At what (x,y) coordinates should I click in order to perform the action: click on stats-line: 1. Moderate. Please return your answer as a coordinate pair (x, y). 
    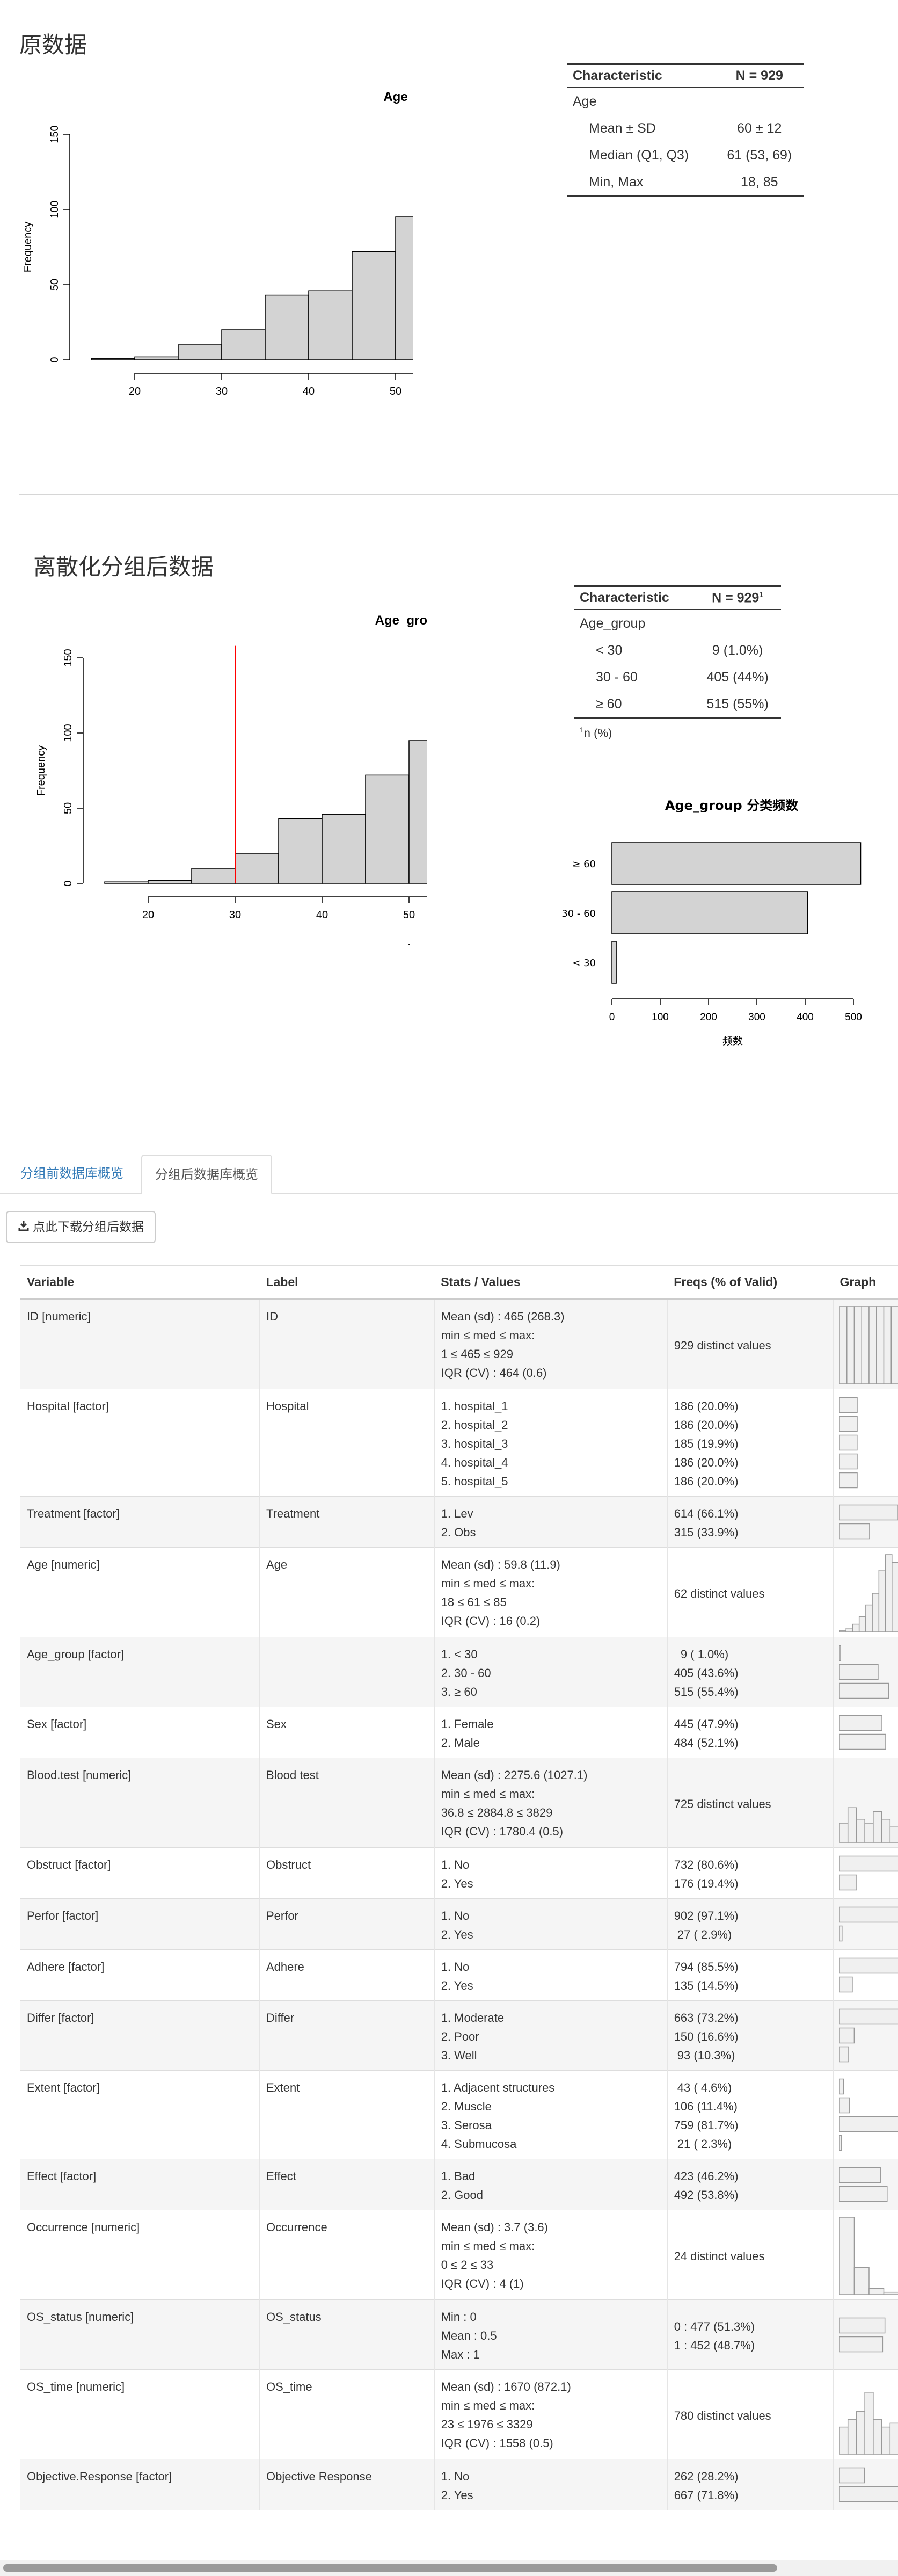
    Looking at the image, I should click on (473, 2017).